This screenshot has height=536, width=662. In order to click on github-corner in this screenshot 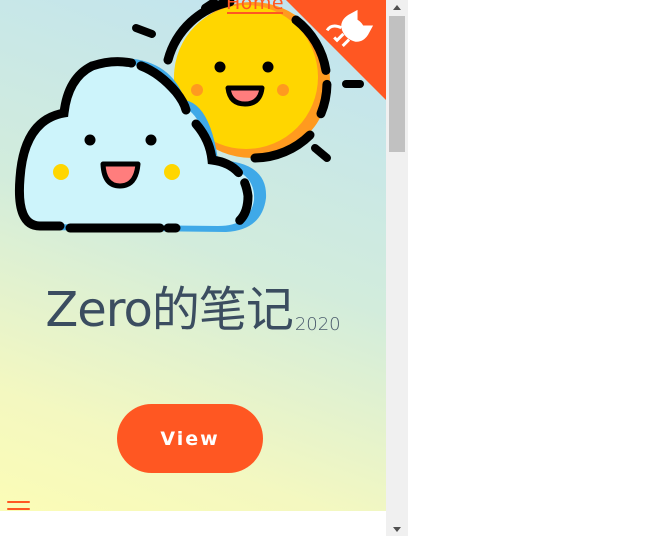, I will do `click(336, 50)`.